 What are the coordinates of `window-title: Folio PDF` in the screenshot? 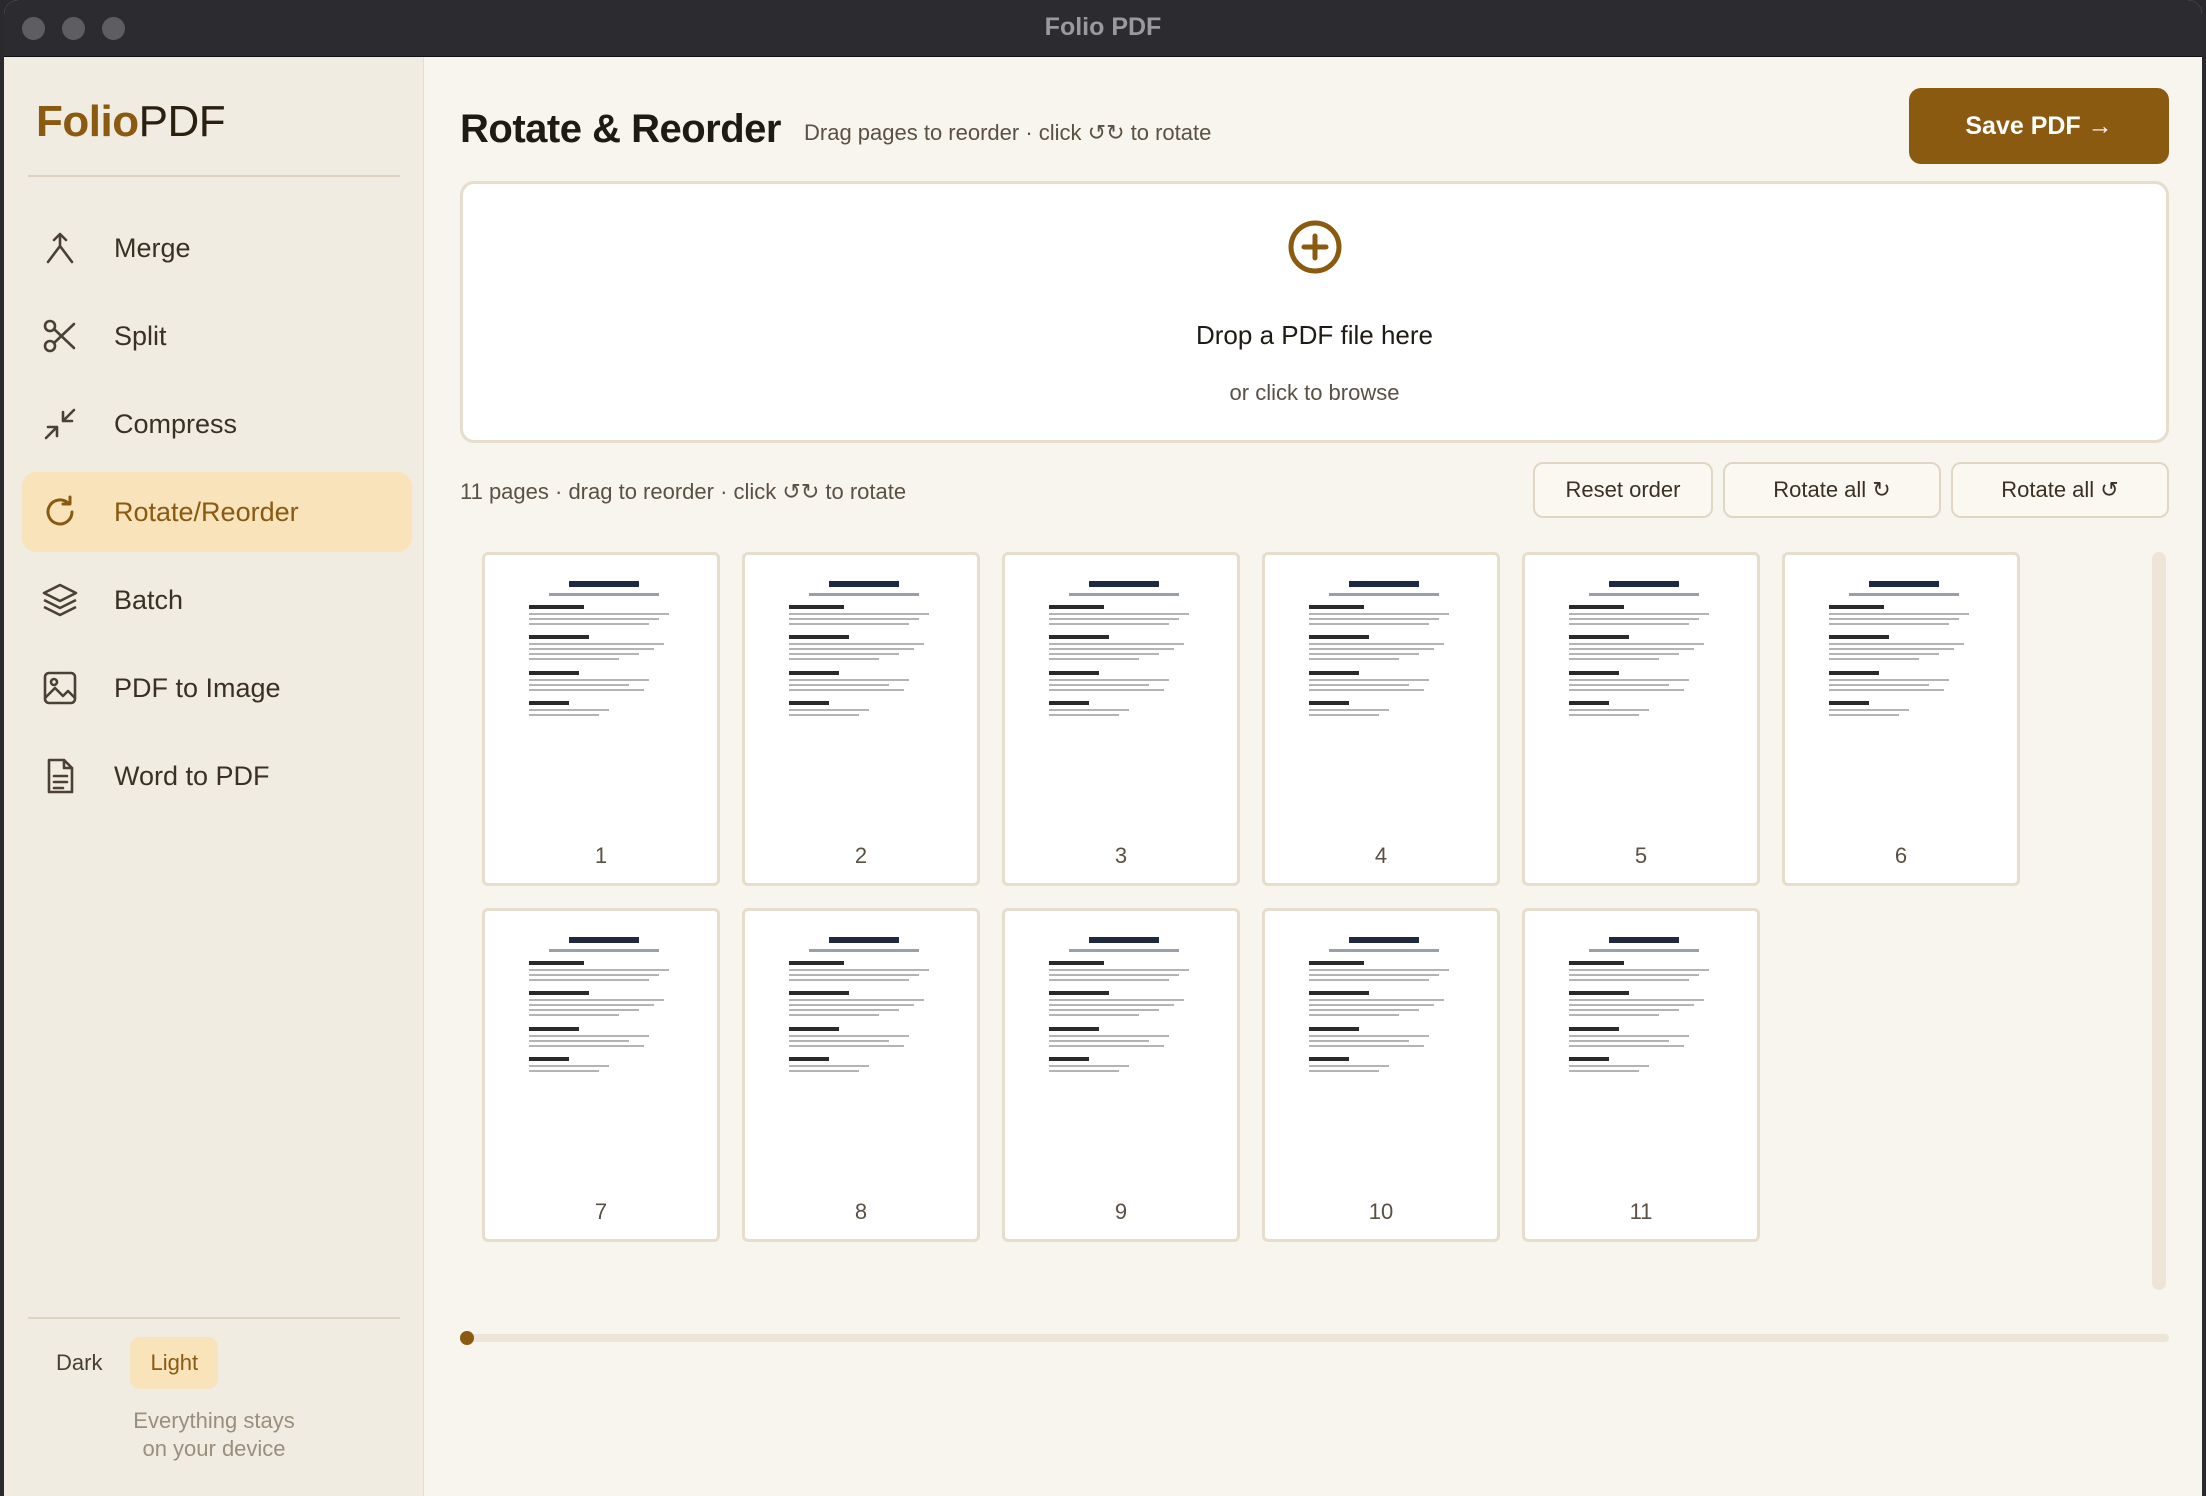 It's located at (1103, 27).